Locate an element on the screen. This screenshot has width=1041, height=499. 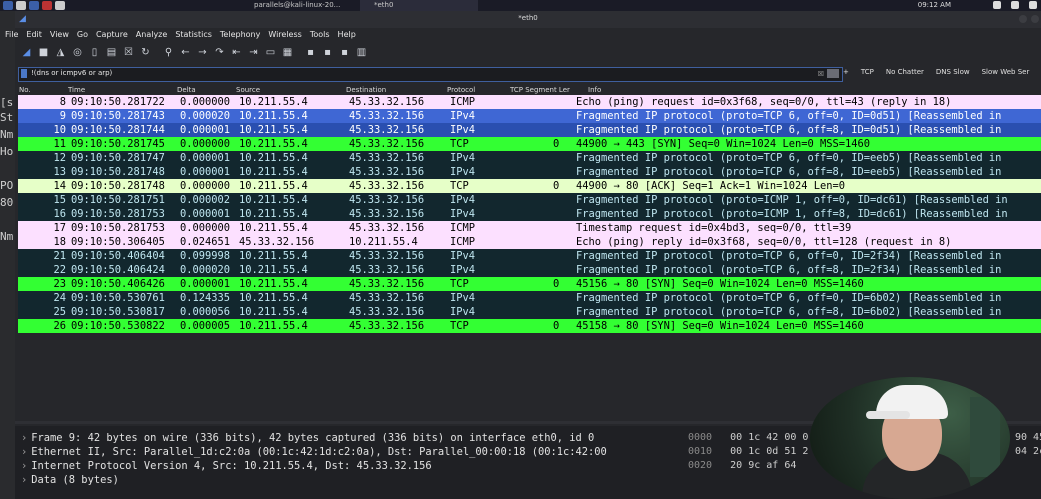
clear-filter-icon: ☒ is located at coordinates (821, 74).